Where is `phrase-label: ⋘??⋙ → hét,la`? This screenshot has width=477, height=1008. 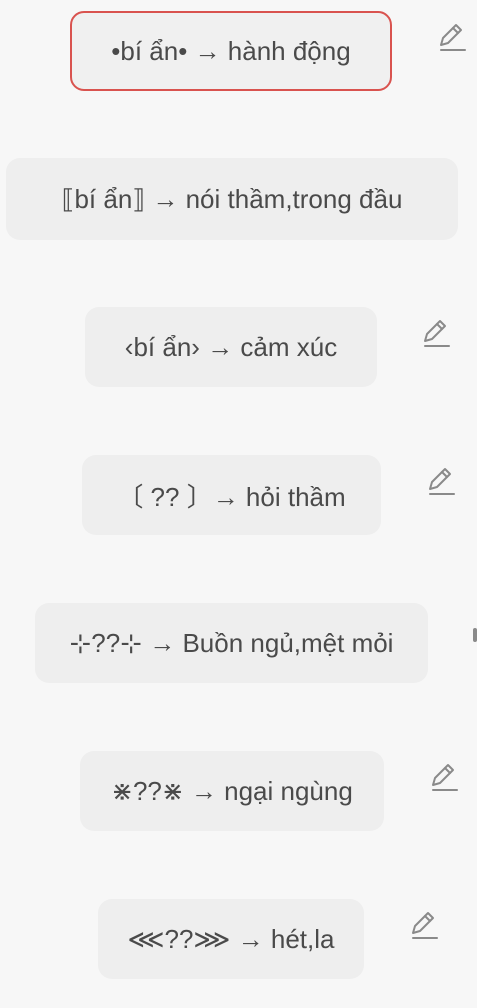 phrase-label: ⋘??⋙ → hét,la is located at coordinates (231, 938).